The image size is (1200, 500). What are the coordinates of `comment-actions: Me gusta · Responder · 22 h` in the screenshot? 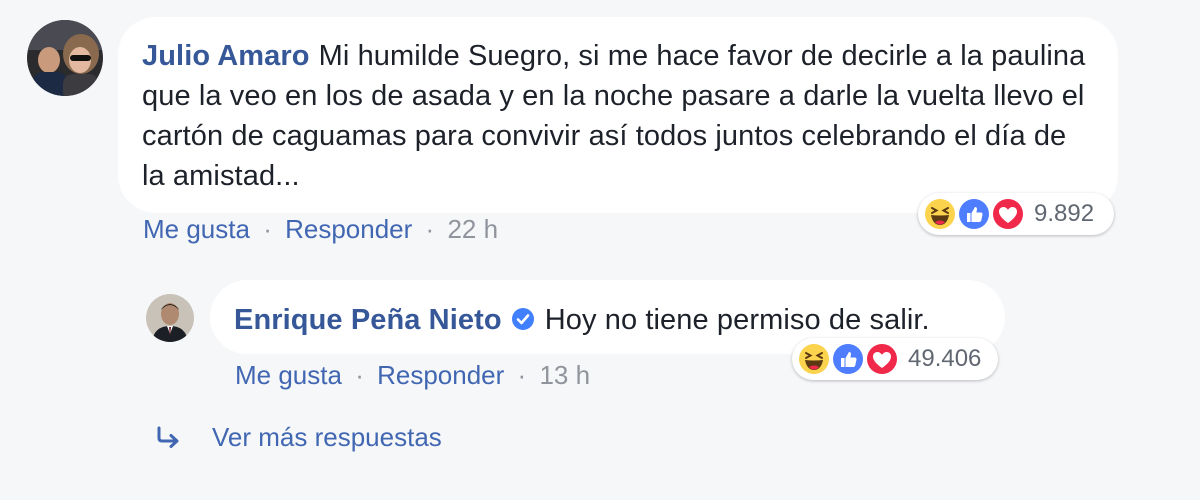 It's located at (320, 229).